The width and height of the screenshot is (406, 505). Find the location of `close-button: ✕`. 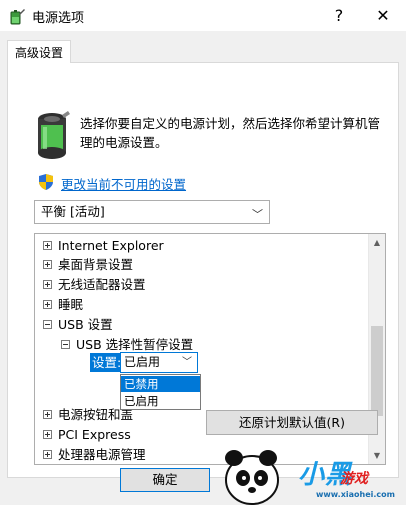

close-button: ✕ is located at coordinates (383, 15).